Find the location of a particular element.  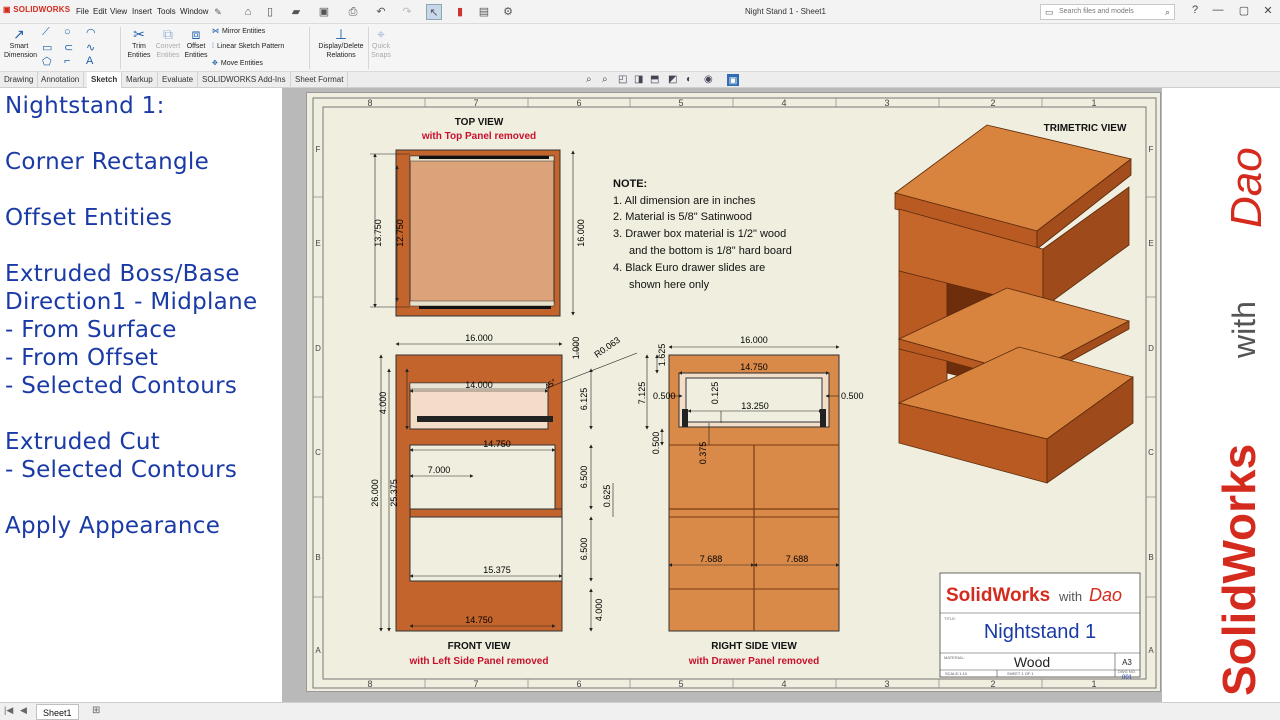

arc-icon: ◠ is located at coordinates (91, 32).